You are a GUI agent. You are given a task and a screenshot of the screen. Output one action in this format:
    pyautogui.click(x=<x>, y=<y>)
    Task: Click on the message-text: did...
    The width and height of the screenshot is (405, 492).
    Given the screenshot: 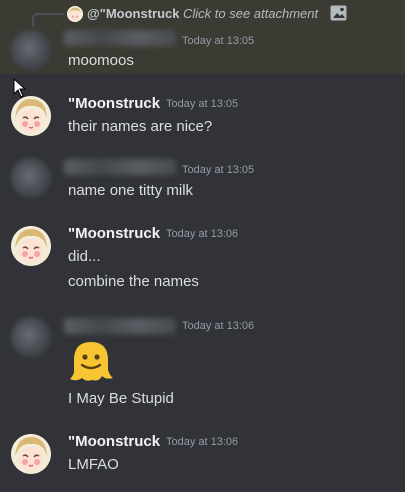 What is the action you would take?
    pyautogui.click(x=84, y=256)
    